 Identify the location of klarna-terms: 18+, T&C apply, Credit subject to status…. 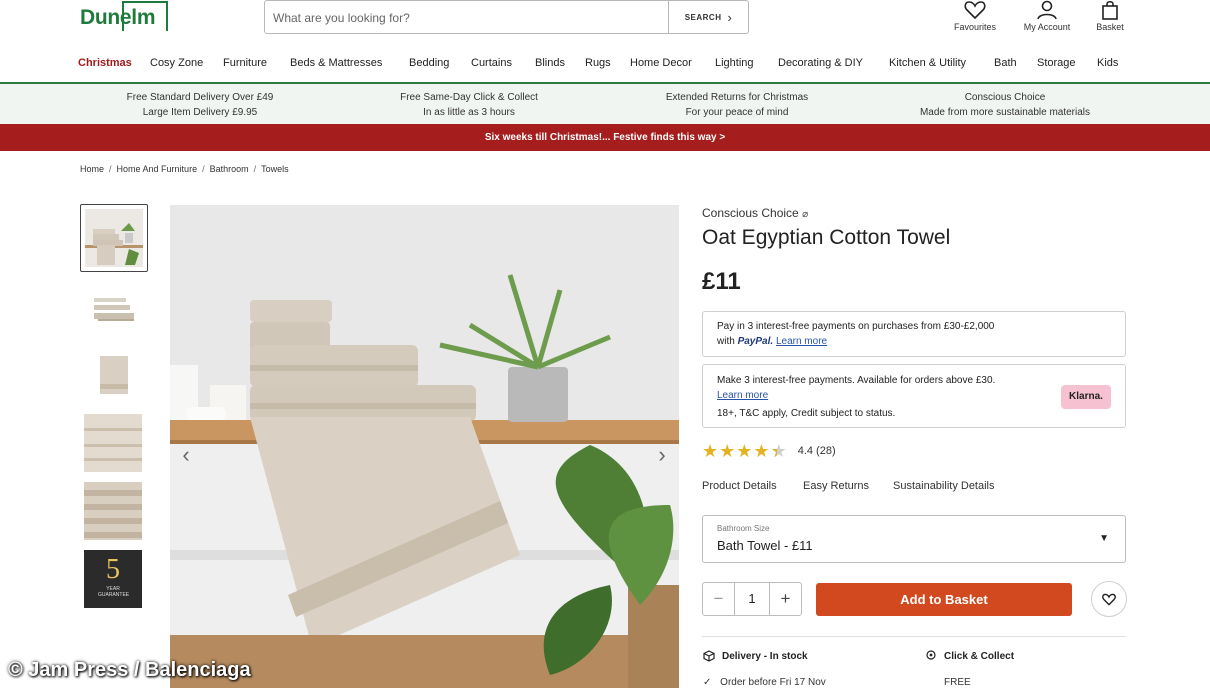
(806, 413).